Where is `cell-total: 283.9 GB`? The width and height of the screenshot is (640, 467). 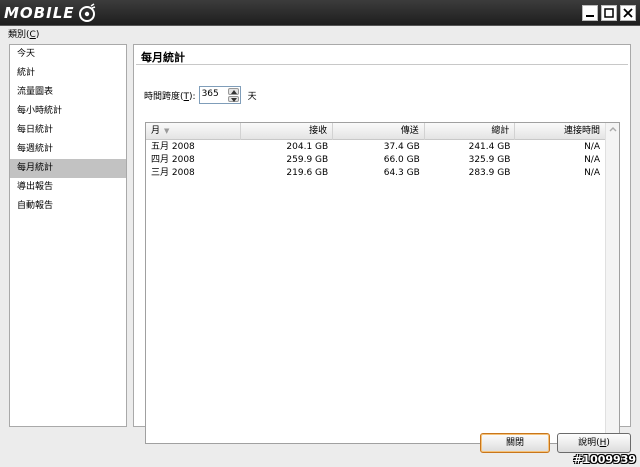 cell-total: 283.9 GB is located at coordinates (489, 173).